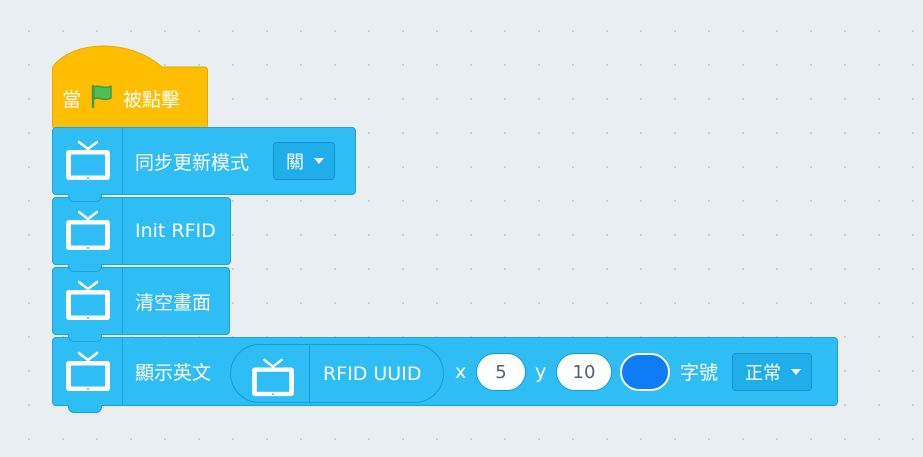  Describe the element at coordinates (309, 373) in the screenshot. I see `reporter-divider` at that location.